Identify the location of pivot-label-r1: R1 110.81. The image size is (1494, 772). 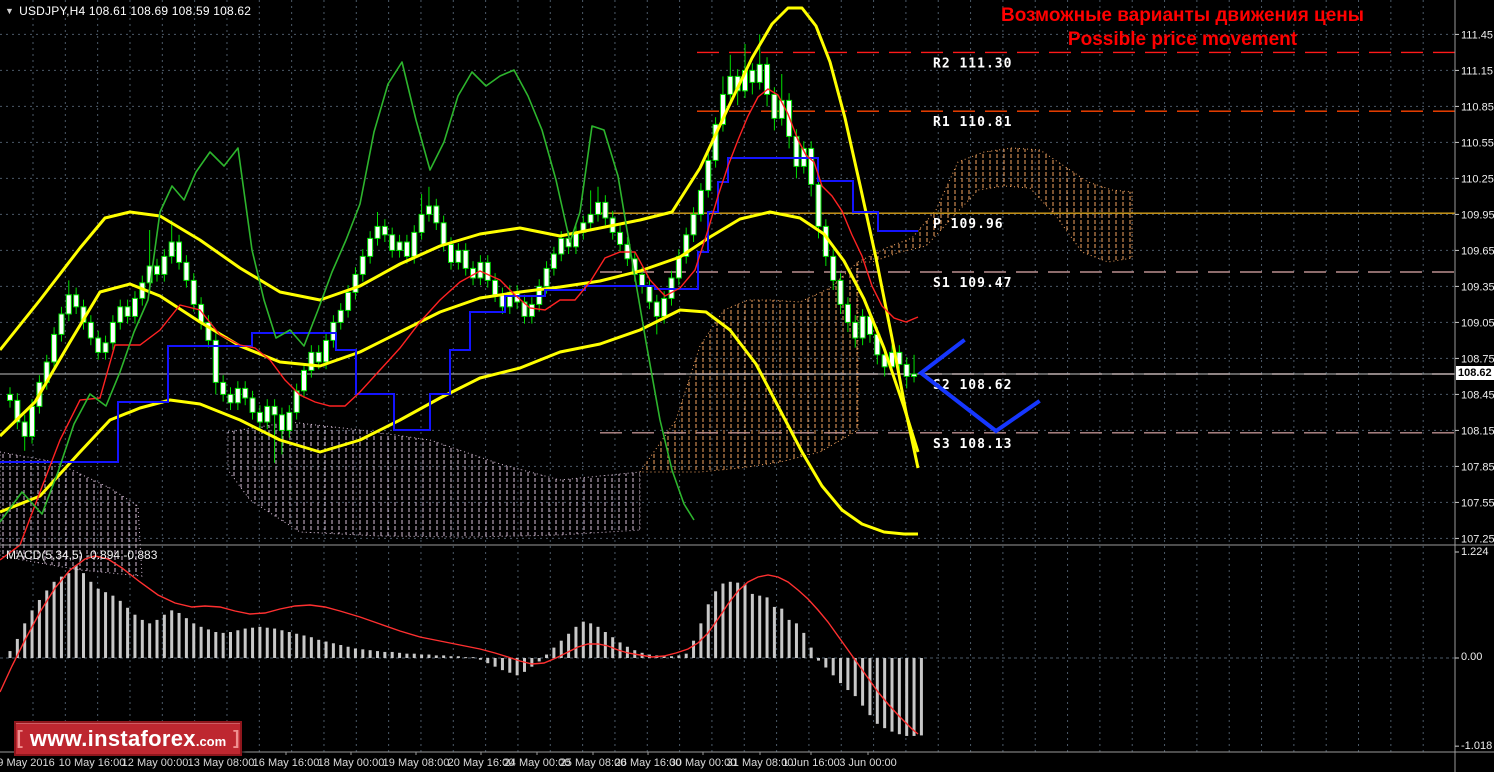
(972, 122).